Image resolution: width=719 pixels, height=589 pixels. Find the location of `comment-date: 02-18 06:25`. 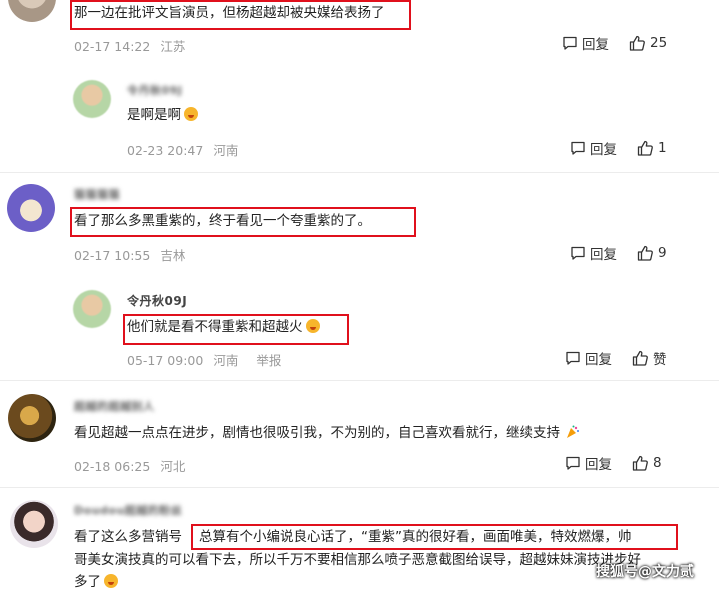

comment-date: 02-18 06:25 is located at coordinates (112, 466).